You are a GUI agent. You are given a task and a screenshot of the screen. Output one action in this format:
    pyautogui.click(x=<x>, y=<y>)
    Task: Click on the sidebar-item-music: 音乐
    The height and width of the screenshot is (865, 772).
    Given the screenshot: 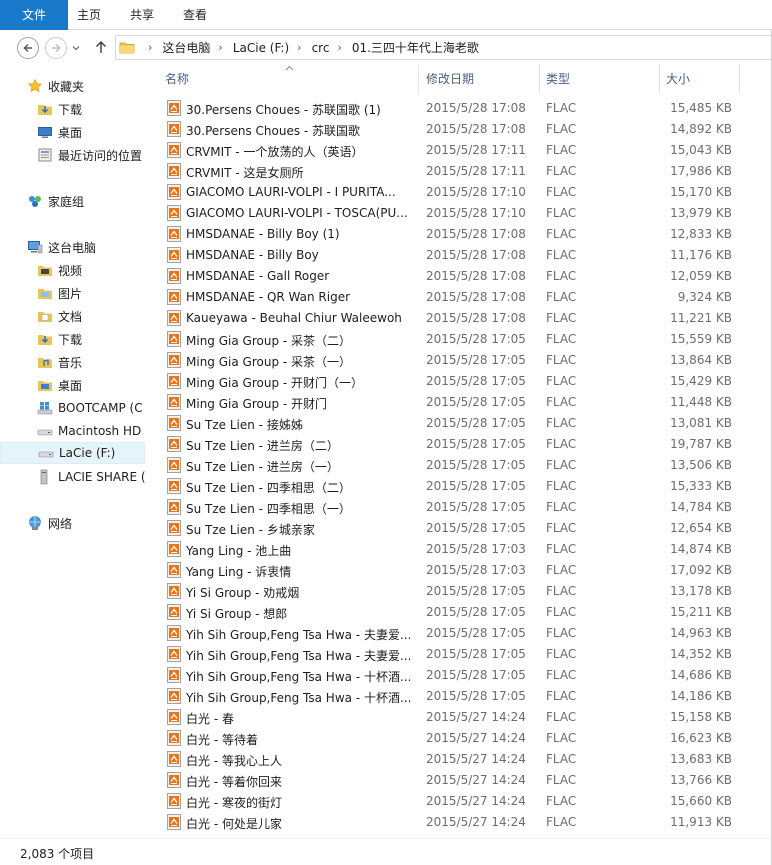 What is the action you would take?
    pyautogui.click(x=76, y=362)
    